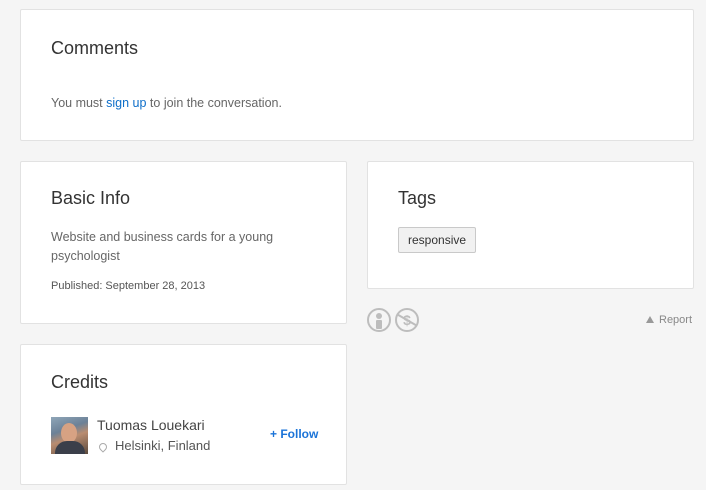  Describe the element at coordinates (379, 320) in the screenshot. I see `attribution-icon` at that location.